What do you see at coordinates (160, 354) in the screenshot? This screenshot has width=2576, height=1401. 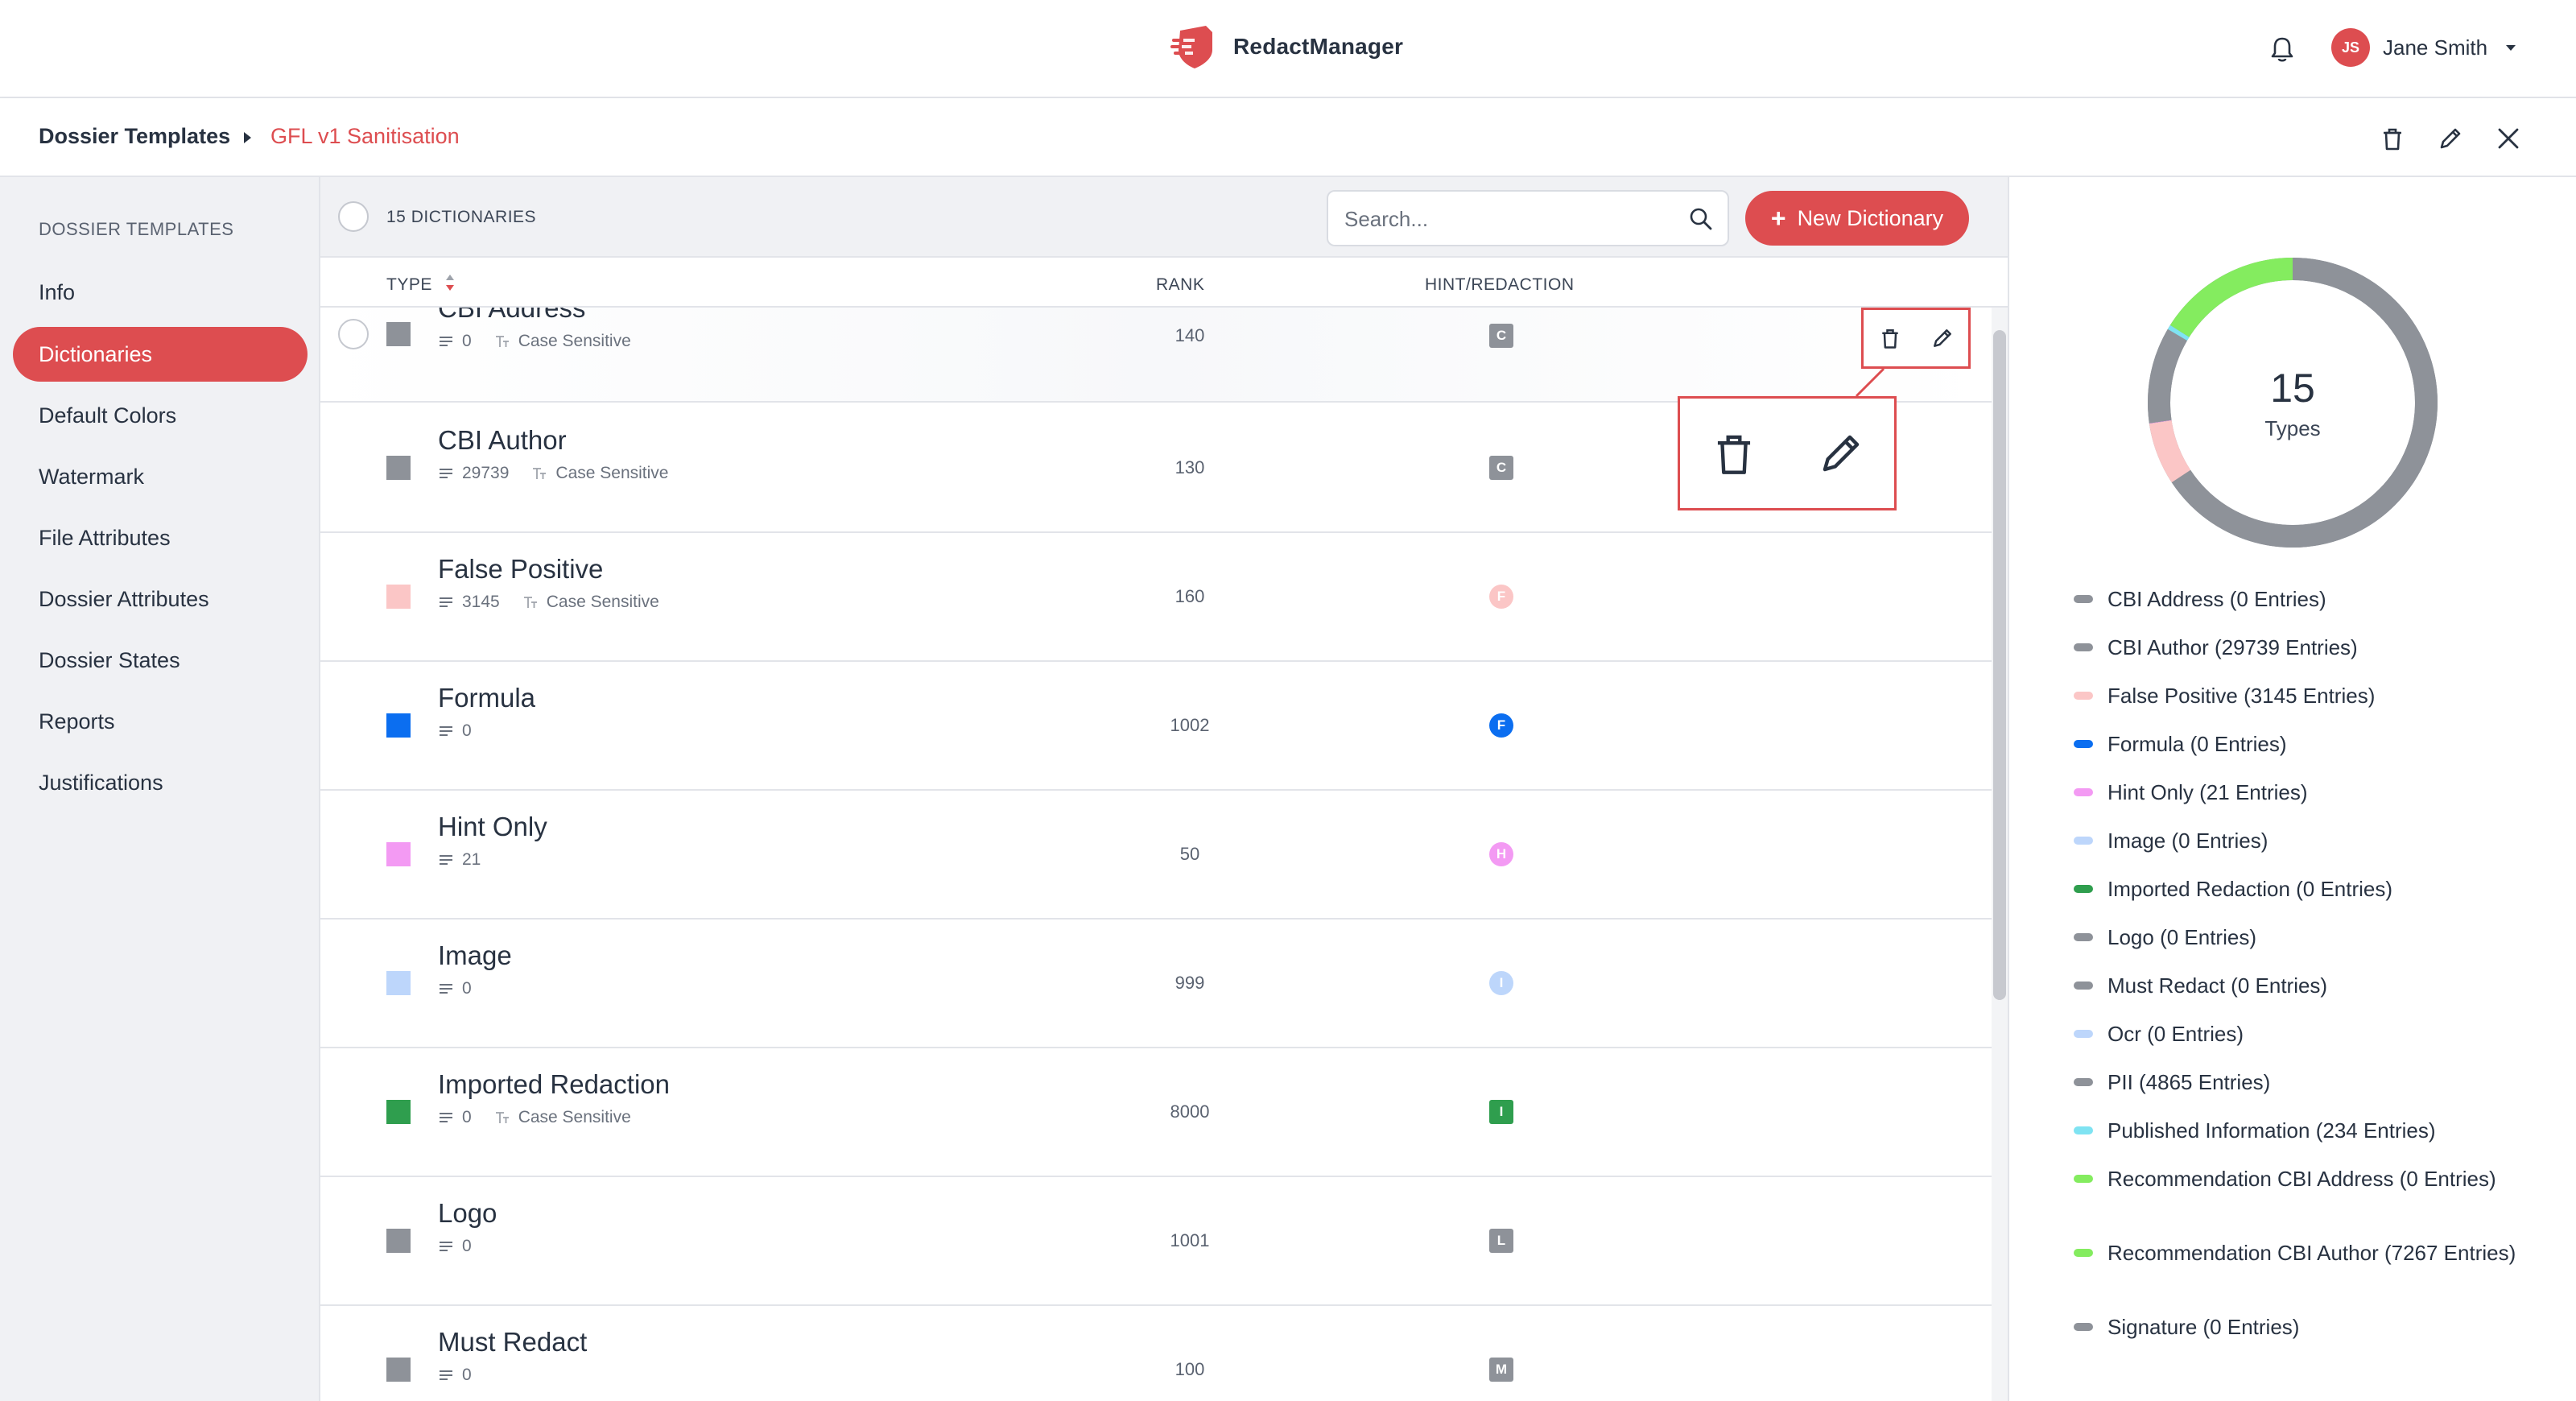 I see `sidebar-item-dictionaries: Dictionaries` at bounding box center [160, 354].